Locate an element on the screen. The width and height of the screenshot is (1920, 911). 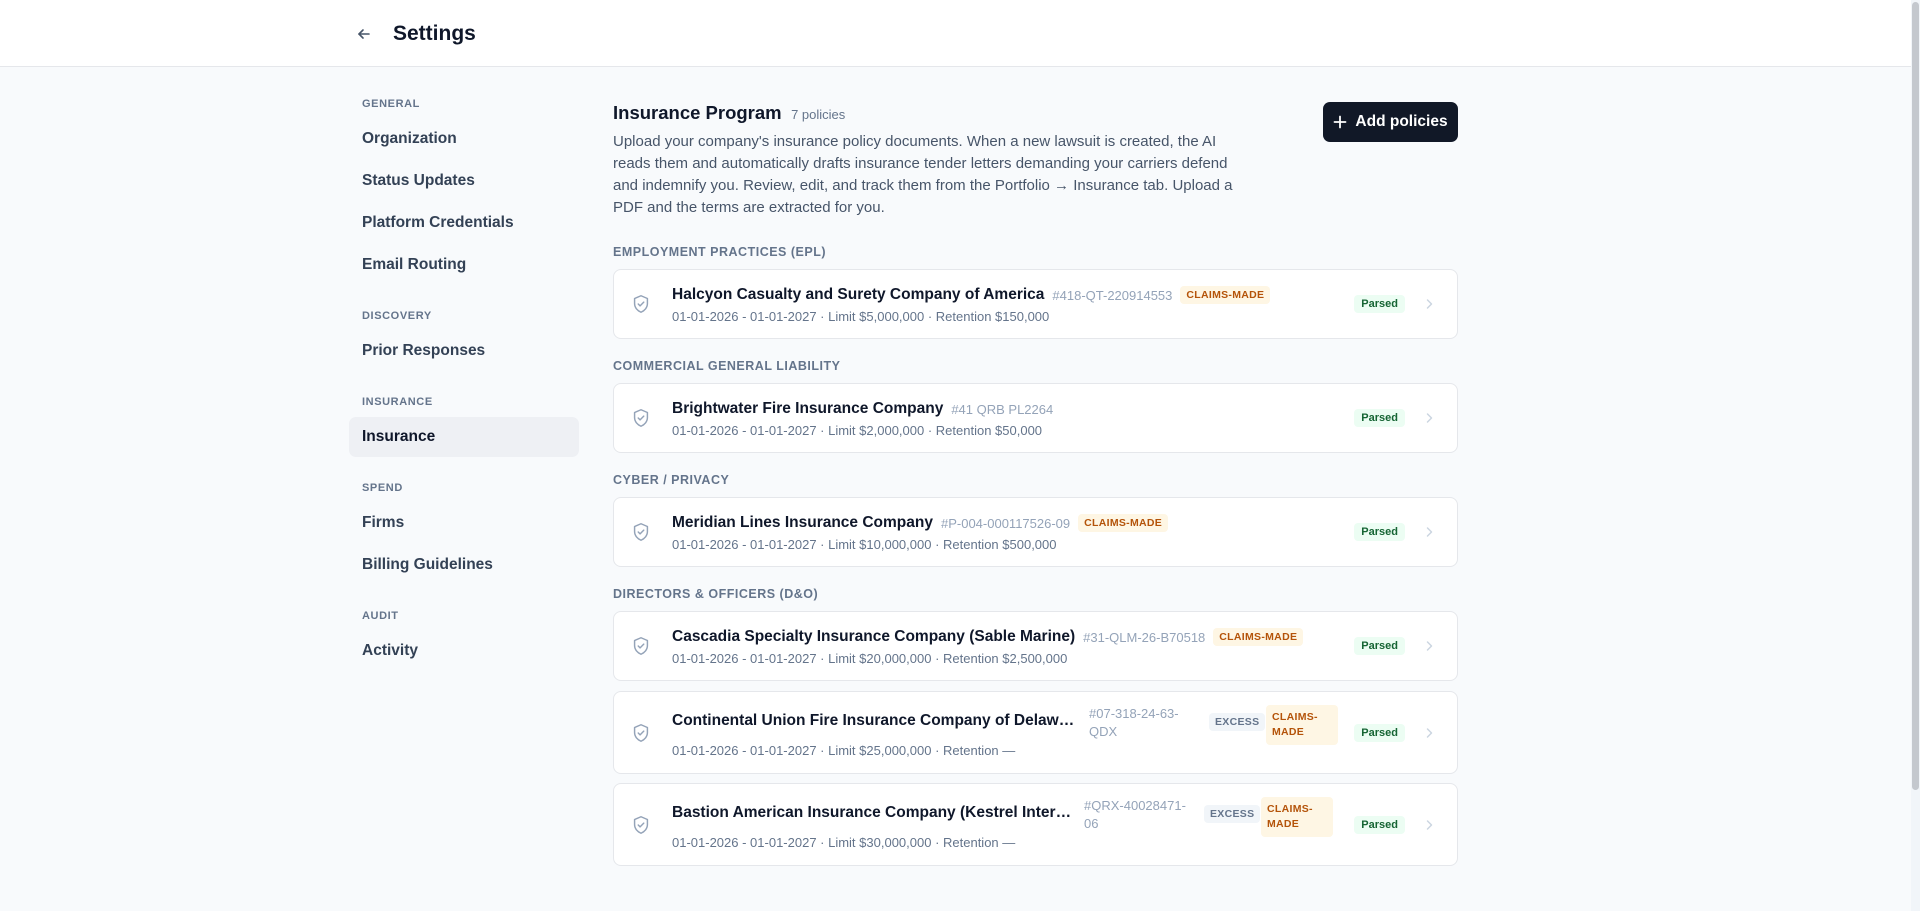
panel-title: Insurance Program is located at coordinates (697, 112).